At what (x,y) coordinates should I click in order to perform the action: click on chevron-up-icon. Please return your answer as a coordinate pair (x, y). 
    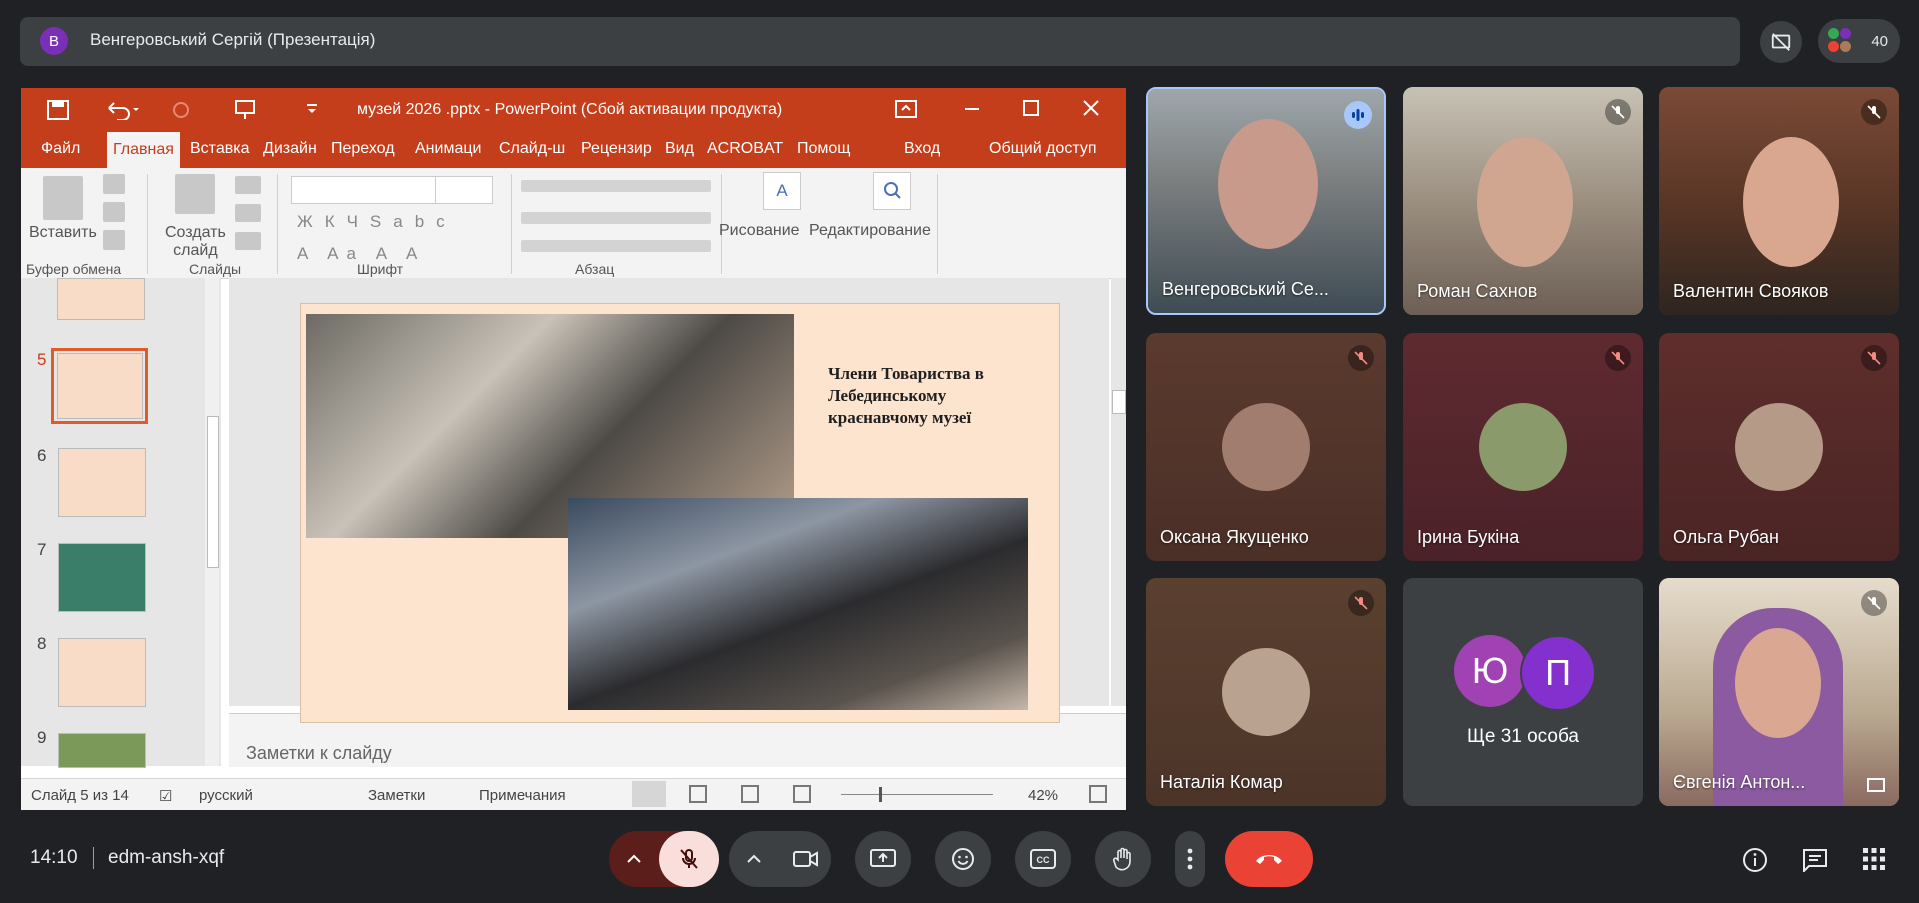
    Looking at the image, I should click on (754, 858).